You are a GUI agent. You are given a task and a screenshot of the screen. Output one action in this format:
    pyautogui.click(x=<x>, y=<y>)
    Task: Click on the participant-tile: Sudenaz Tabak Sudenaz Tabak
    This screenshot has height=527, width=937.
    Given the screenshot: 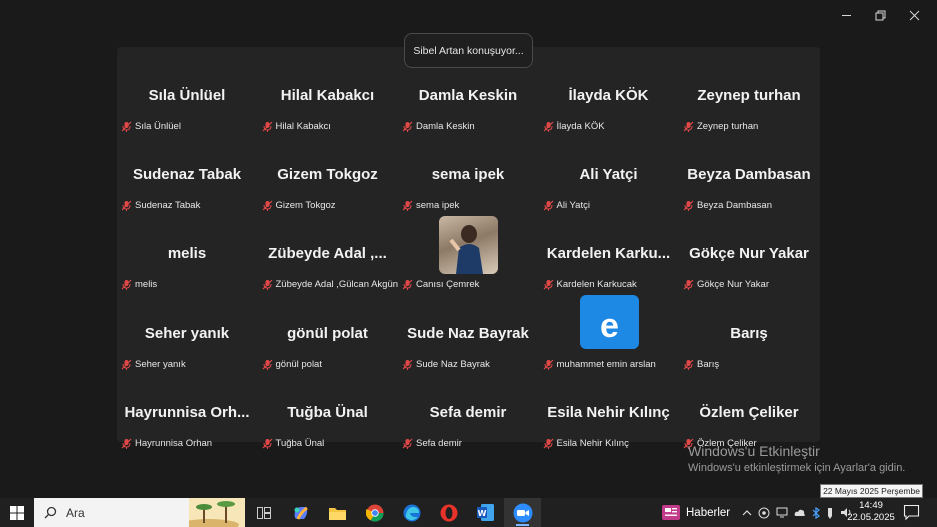 What is the action you would take?
    pyautogui.click(x=187, y=175)
    